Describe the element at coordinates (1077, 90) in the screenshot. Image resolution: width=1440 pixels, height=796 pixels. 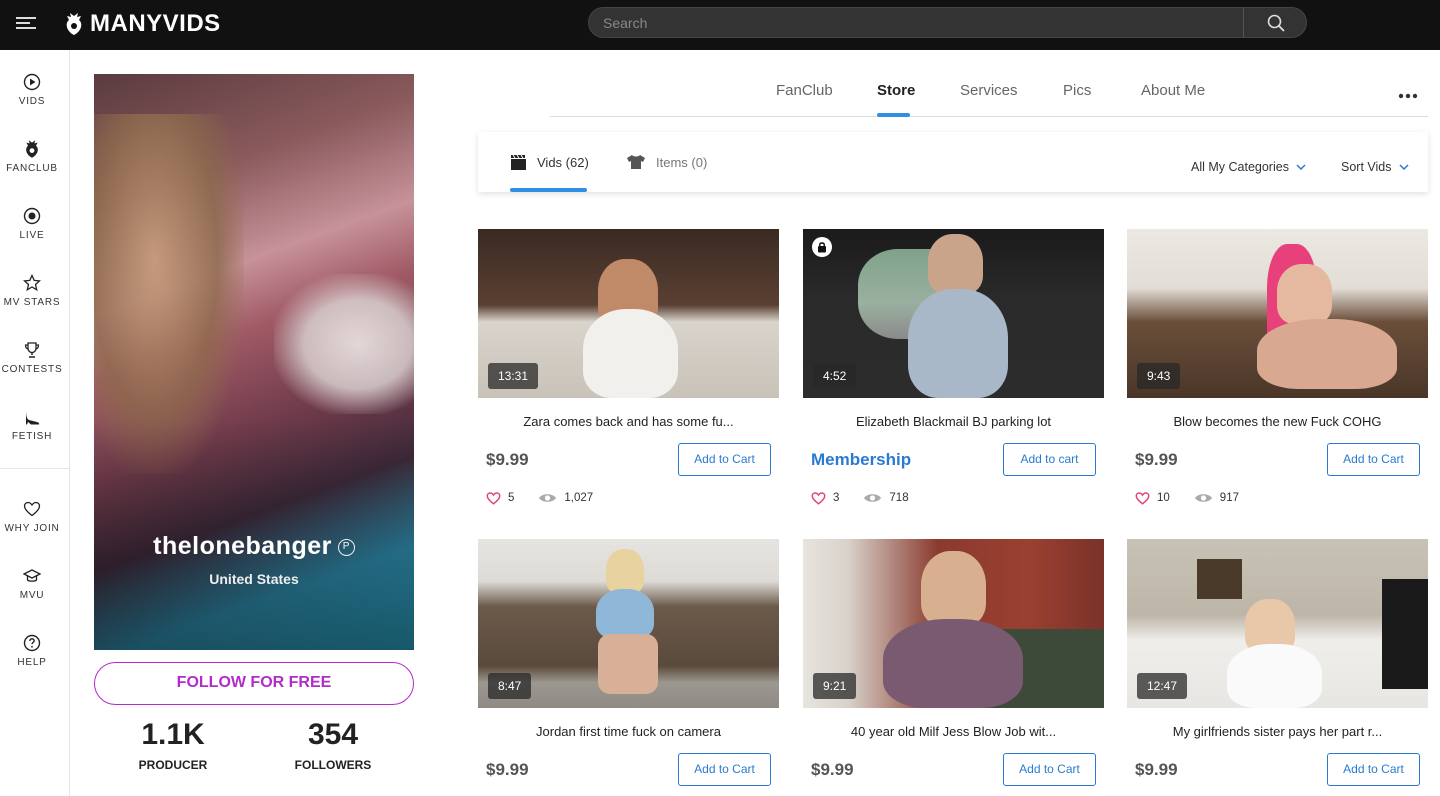
I see `tab-pics: Pics` at that location.